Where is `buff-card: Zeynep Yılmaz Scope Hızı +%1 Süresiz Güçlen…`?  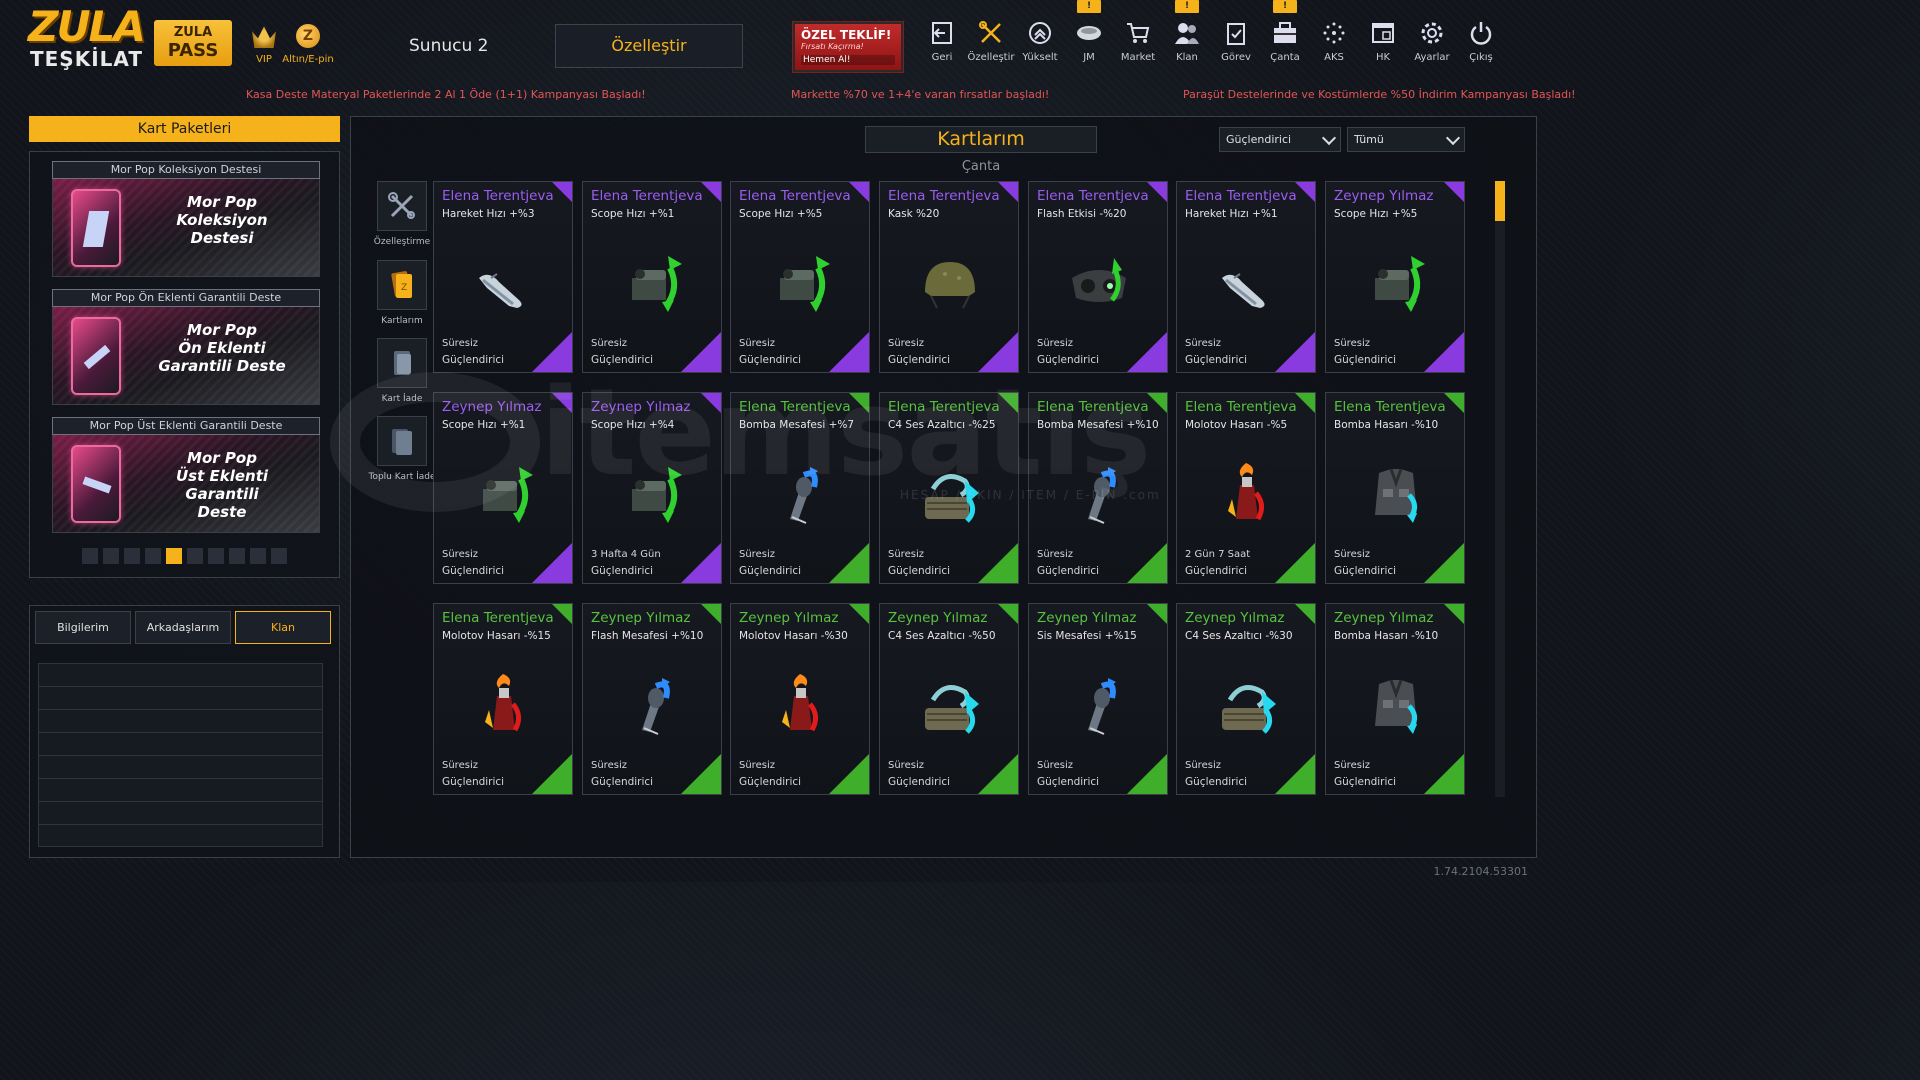
buff-card: Zeynep Yılmaz Scope Hızı +%1 Süresiz Güçlen… is located at coordinates (503, 488).